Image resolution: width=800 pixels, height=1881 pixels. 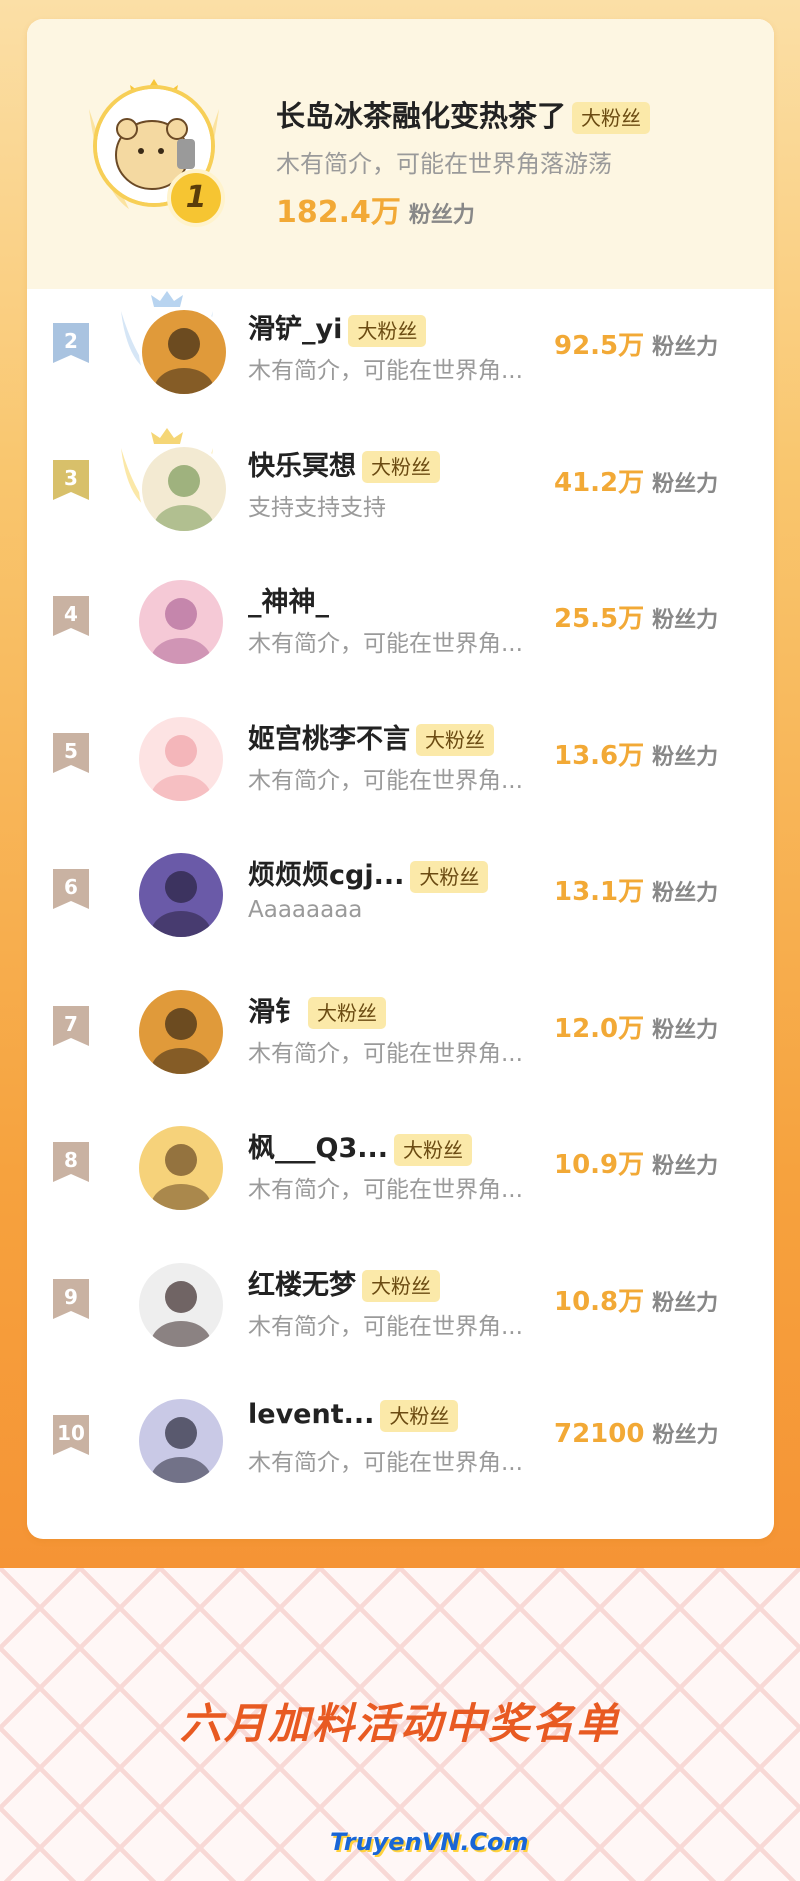 I want to click on list-item: 3 快乐冥想 大粉丝 支持支持支持 41.2万 粉丝力, so click(x=400, y=480).